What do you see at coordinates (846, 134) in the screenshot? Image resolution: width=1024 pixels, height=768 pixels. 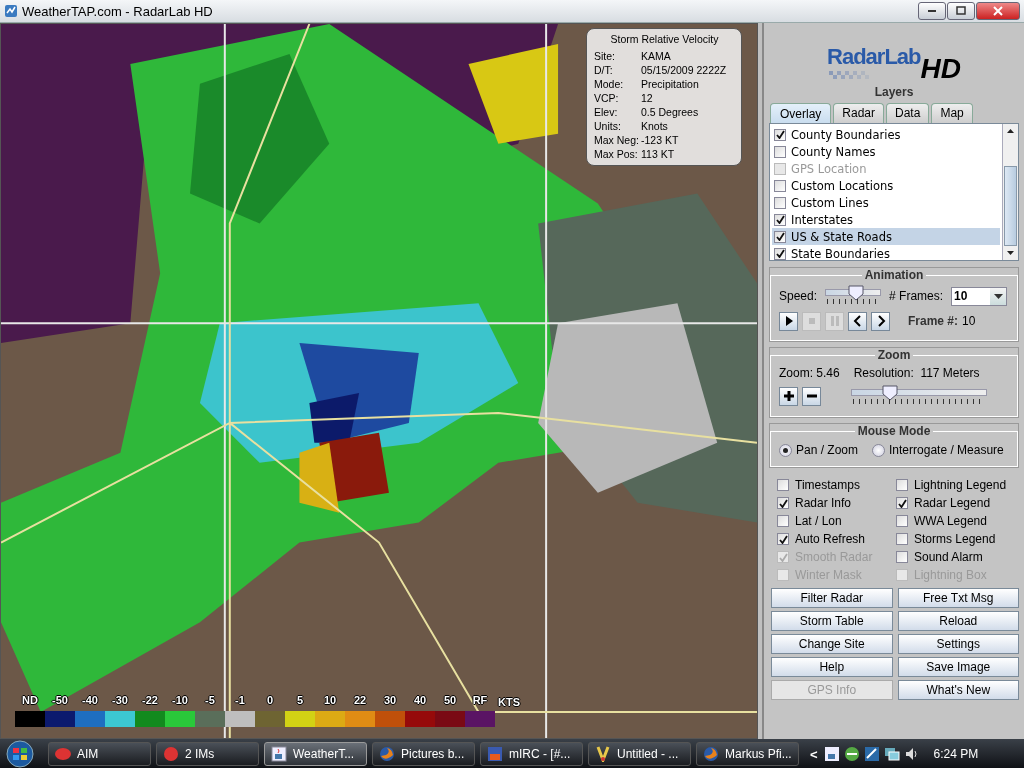 I see `list-item-label: County Boundaries` at bounding box center [846, 134].